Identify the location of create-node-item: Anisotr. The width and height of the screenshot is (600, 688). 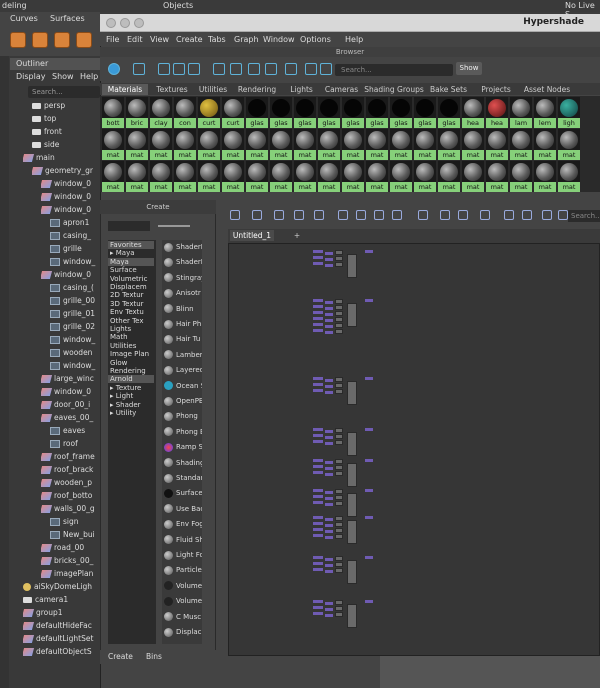
(183, 293).